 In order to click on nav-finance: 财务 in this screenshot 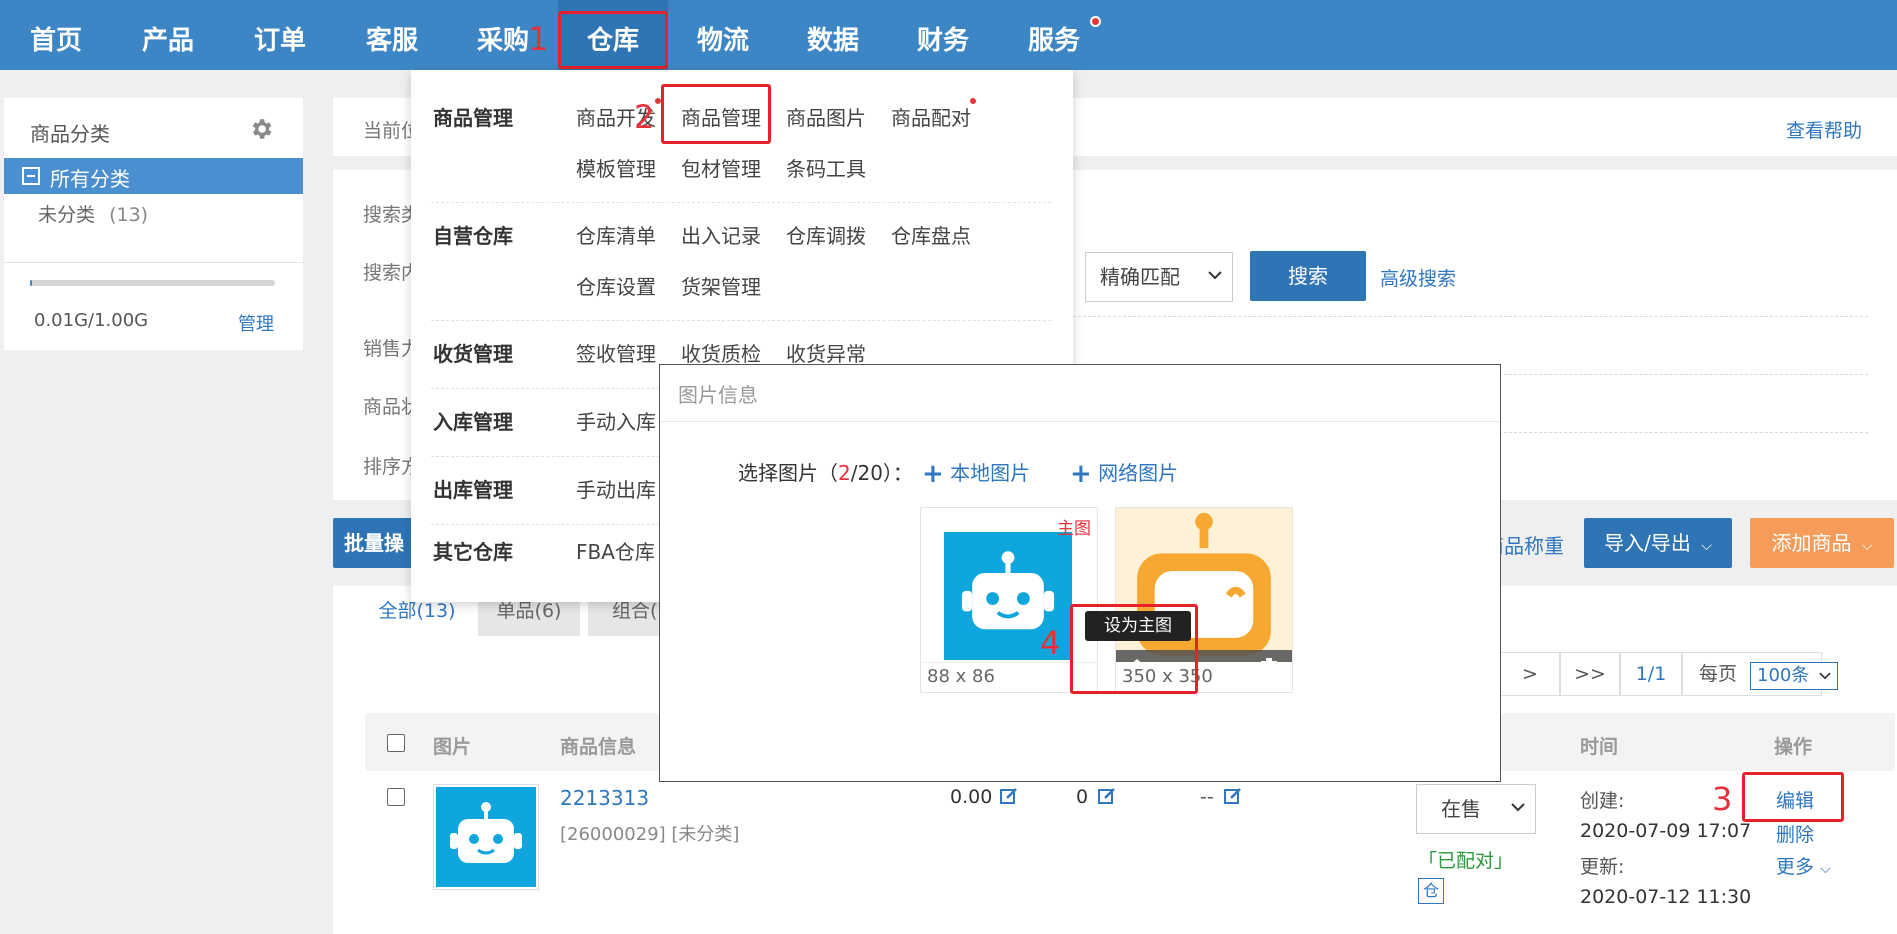, I will do `click(943, 35)`.